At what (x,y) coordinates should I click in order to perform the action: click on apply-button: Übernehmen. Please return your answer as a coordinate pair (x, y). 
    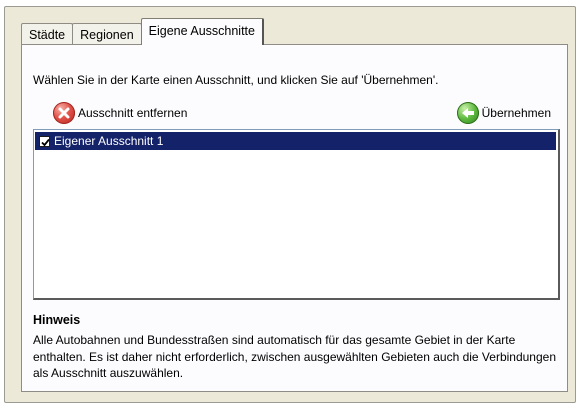
    Looking at the image, I should click on (503, 113).